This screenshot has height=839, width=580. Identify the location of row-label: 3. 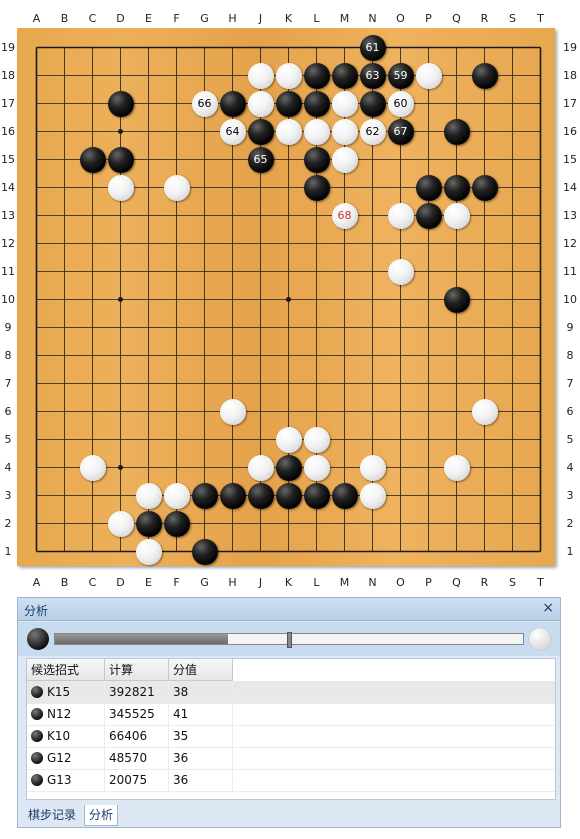
(570, 495).